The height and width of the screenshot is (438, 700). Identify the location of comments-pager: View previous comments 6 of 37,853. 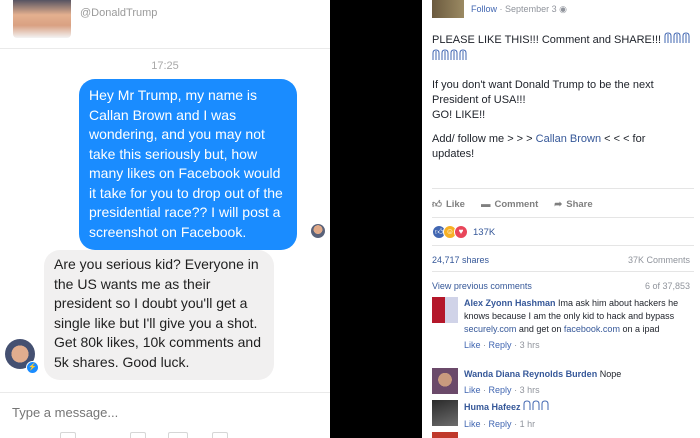
(561, 286).